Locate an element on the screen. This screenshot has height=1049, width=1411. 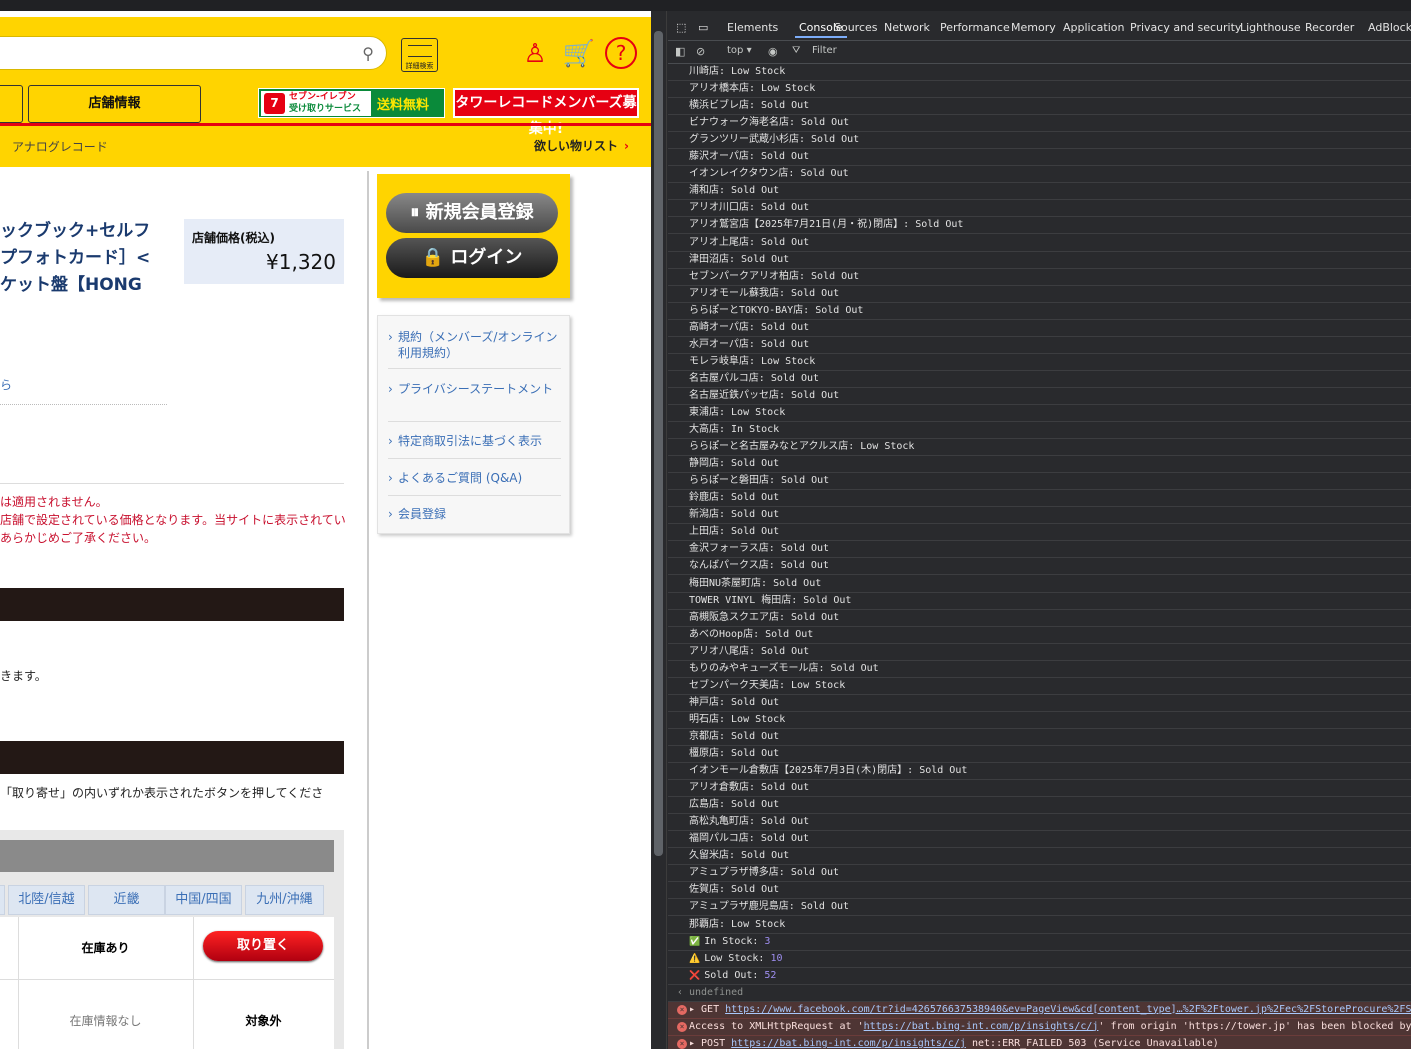
console-log-row: 鈴鹿店: Sold Out is located at coordinates (1039, 499).